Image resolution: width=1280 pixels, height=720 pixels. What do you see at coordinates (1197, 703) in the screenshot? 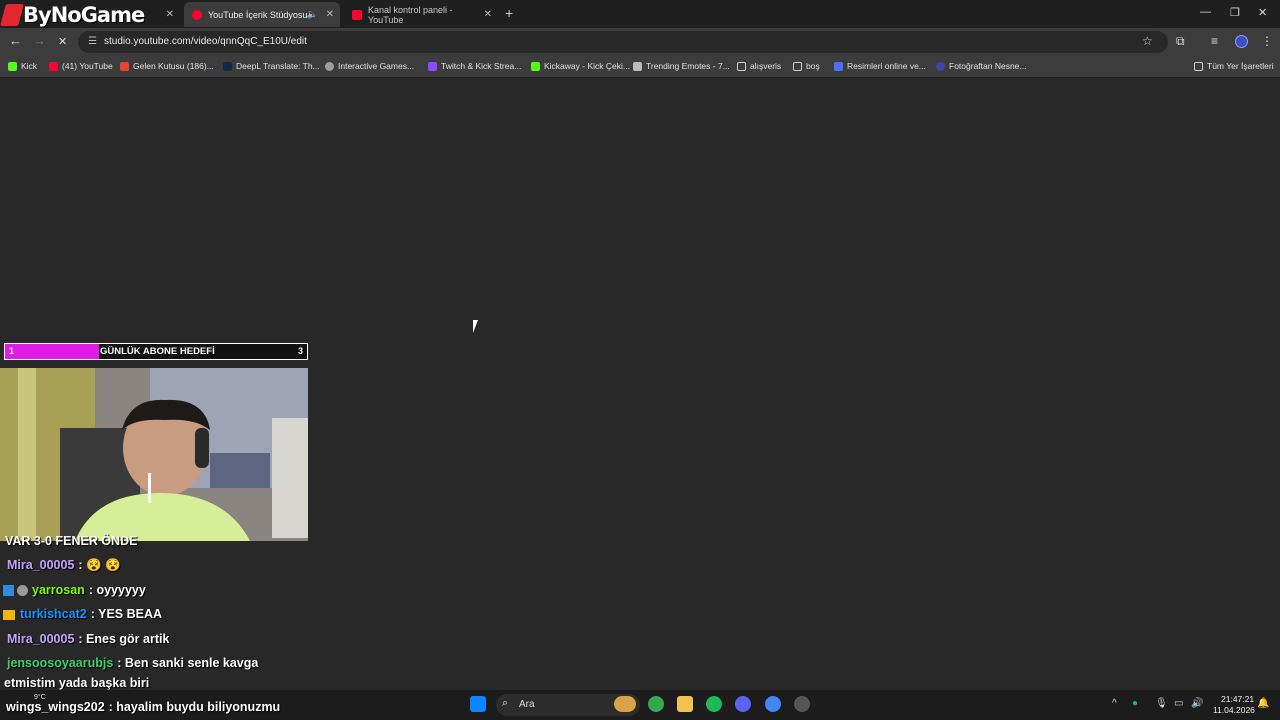
I see `volume-icon: 🔊` at bounding box center [1197, 703].